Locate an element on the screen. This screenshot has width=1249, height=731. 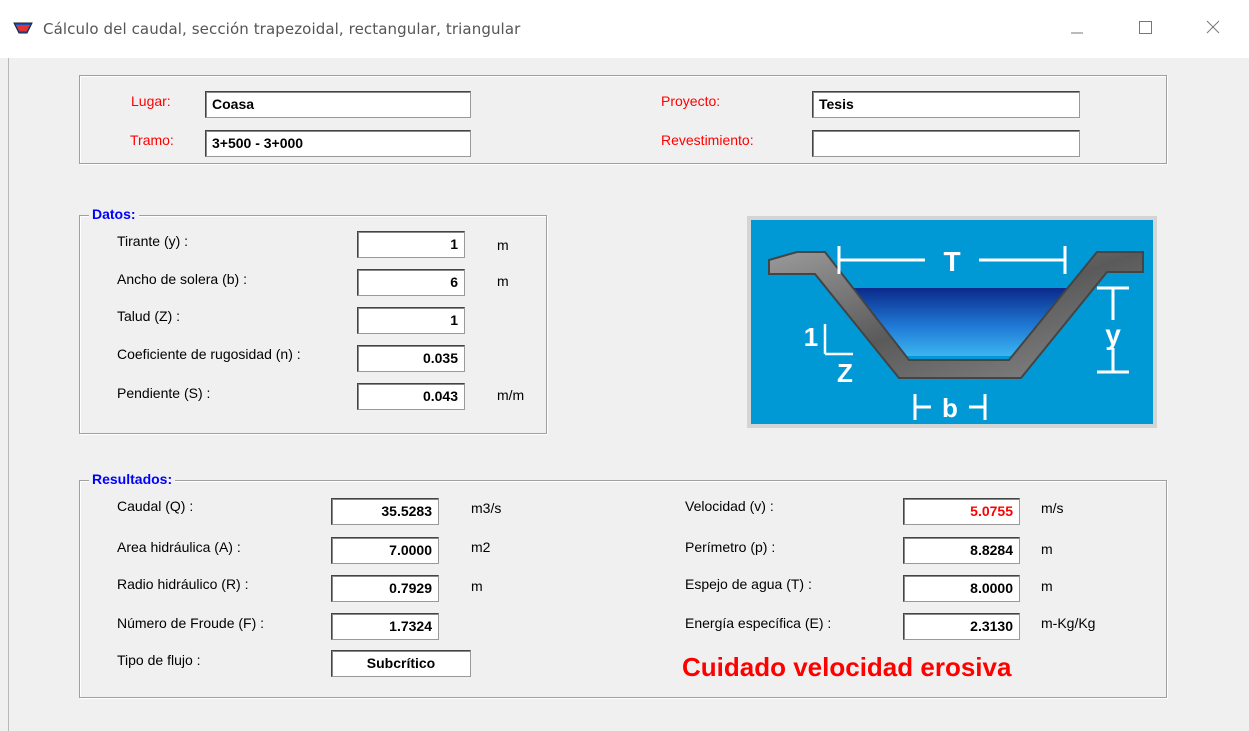
tirante-field: 1 is located at coordinates (411, 244).